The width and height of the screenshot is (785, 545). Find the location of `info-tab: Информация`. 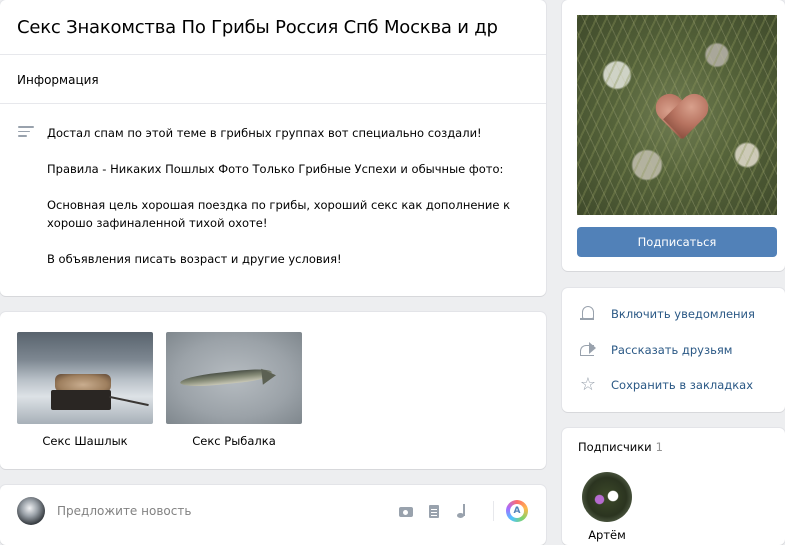

info-tab: Информация is located at coordinates (58, 80).